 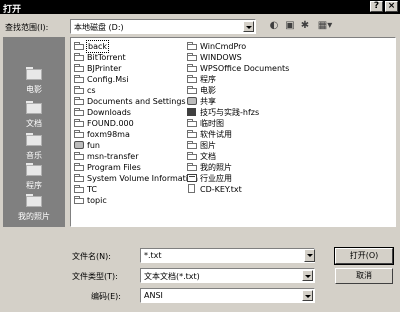 What do you see at coordinates (97, 200) in the screenshot?
I see `file-name: topic` at bounding box center [97, 200].